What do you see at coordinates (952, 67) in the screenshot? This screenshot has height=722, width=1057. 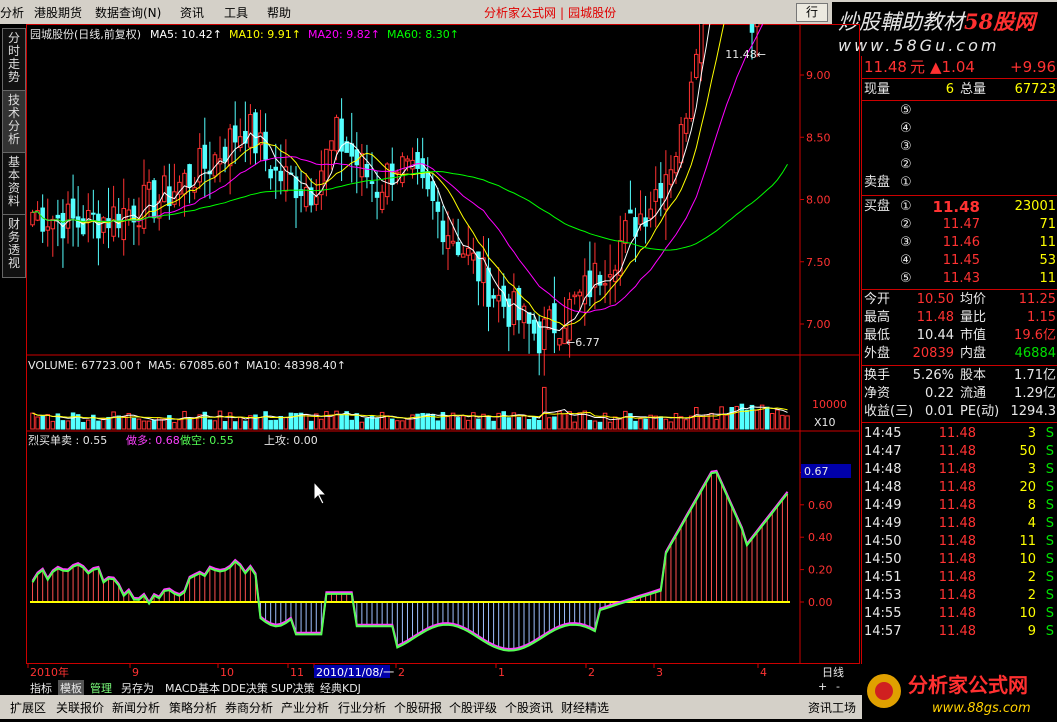 I see `price-change: ▲1.04` at bounding box center [952, 67].